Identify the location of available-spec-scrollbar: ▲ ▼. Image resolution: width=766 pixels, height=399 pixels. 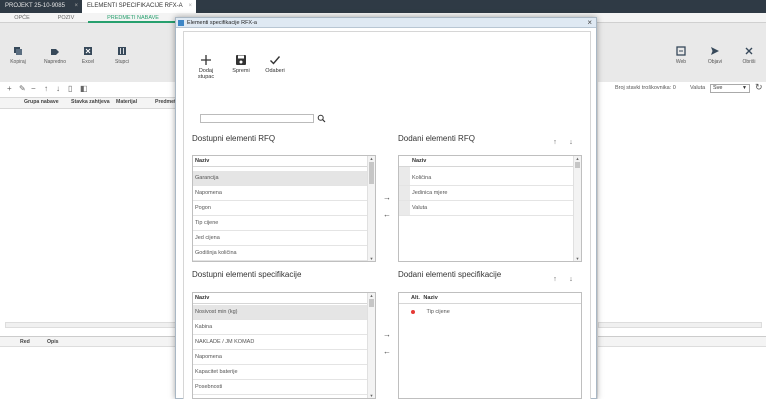
(371, 345).